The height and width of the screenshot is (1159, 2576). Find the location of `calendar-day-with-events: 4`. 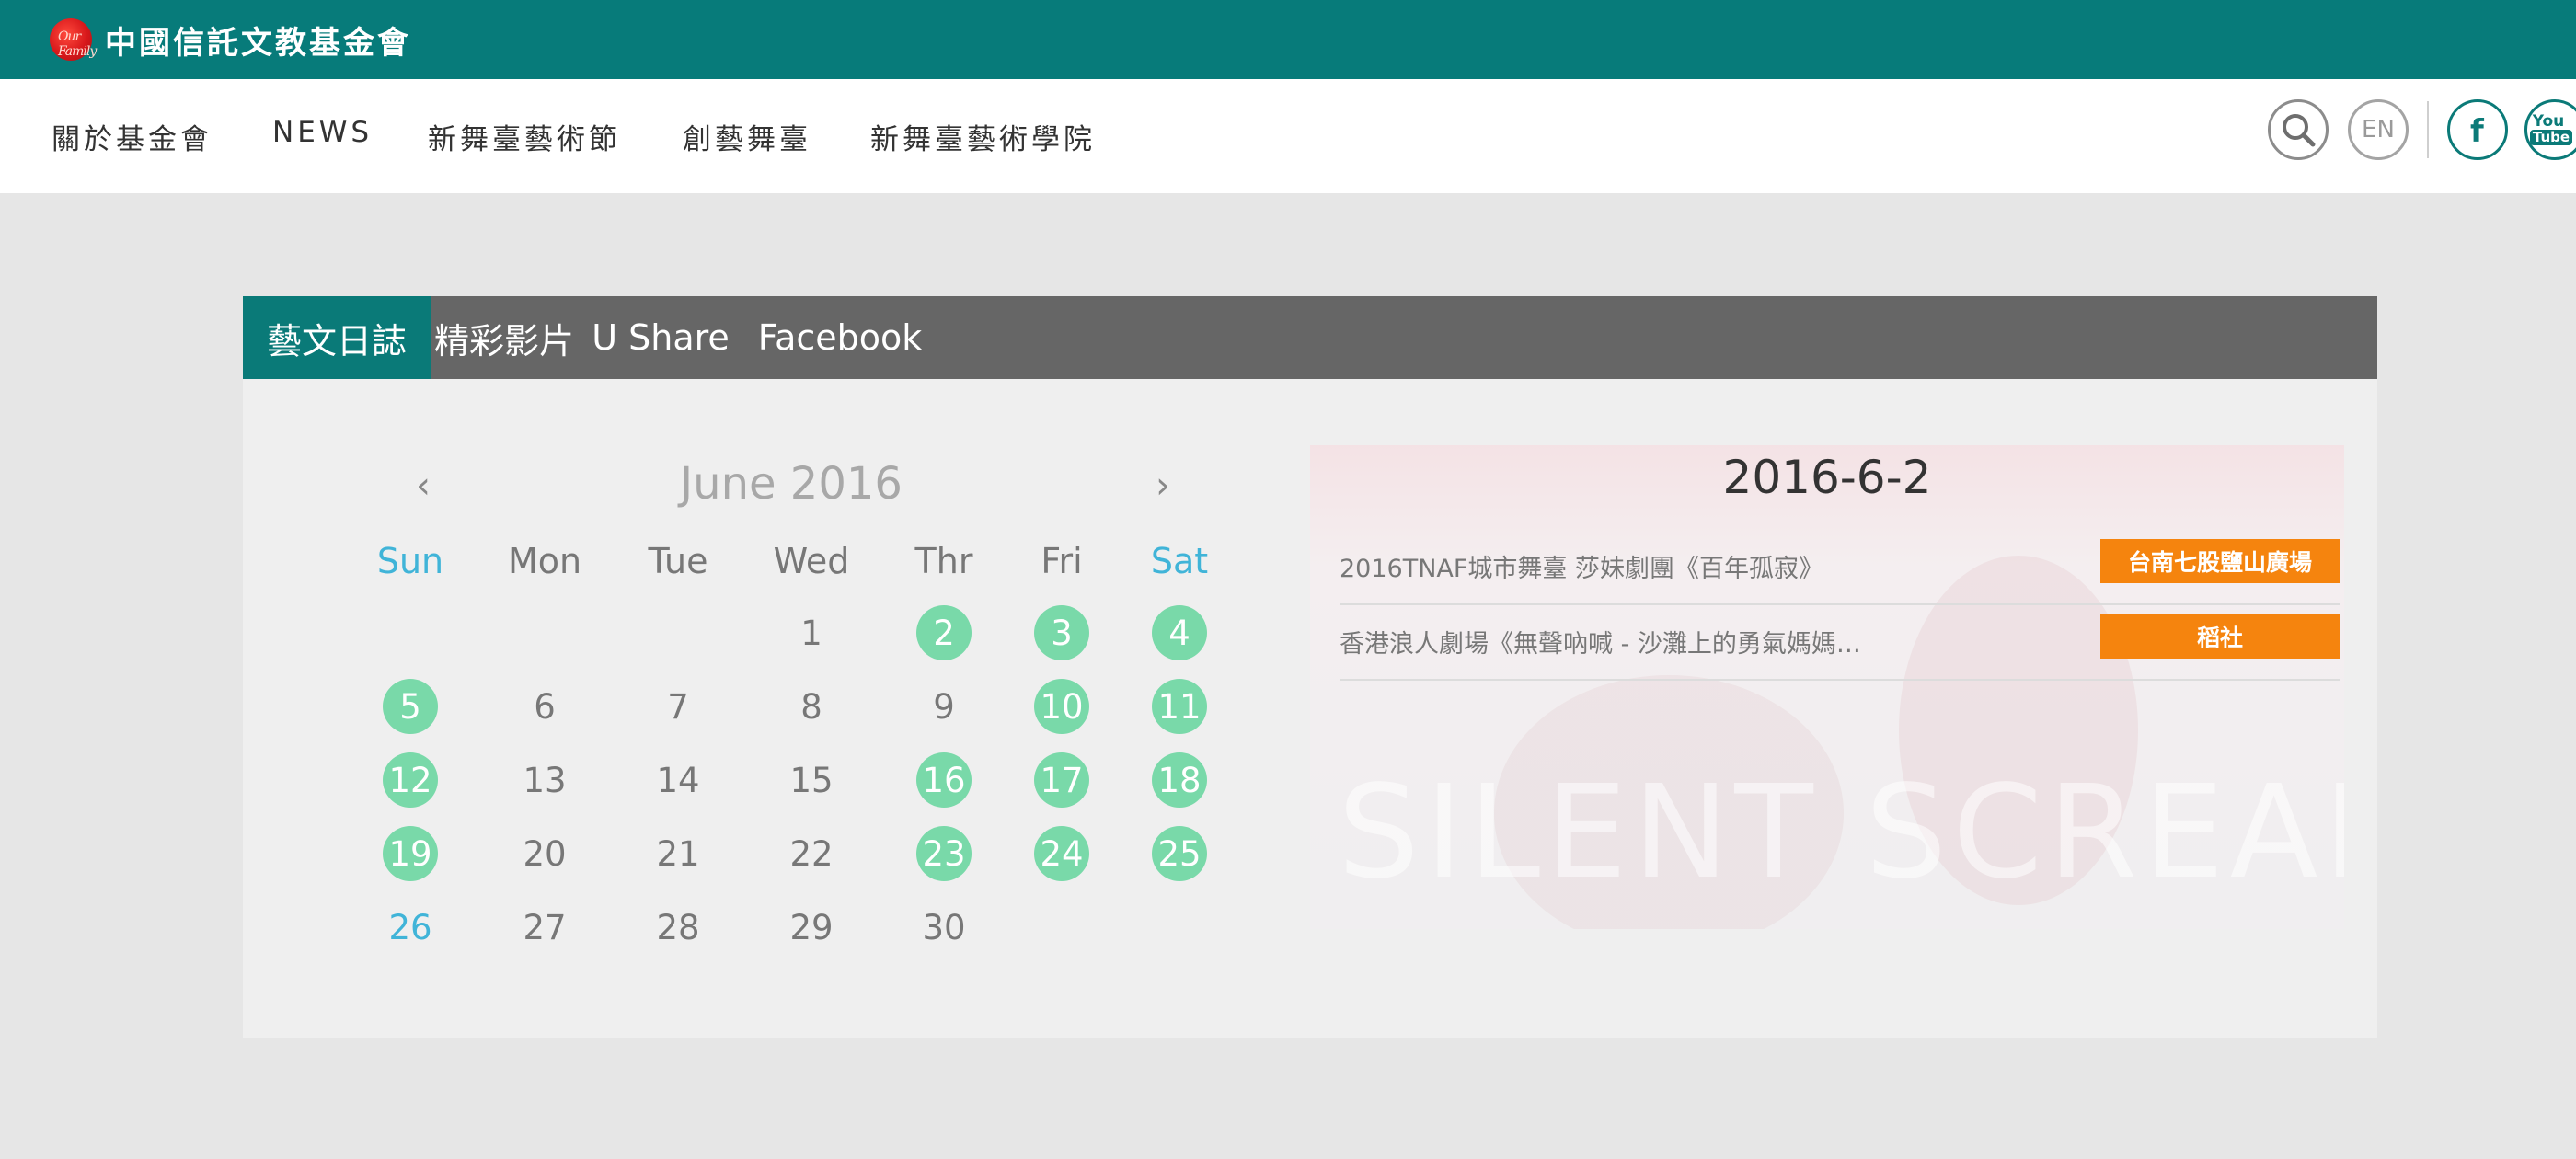

calendar-day-with-events: 4 is located at coordinates (1179, 632).